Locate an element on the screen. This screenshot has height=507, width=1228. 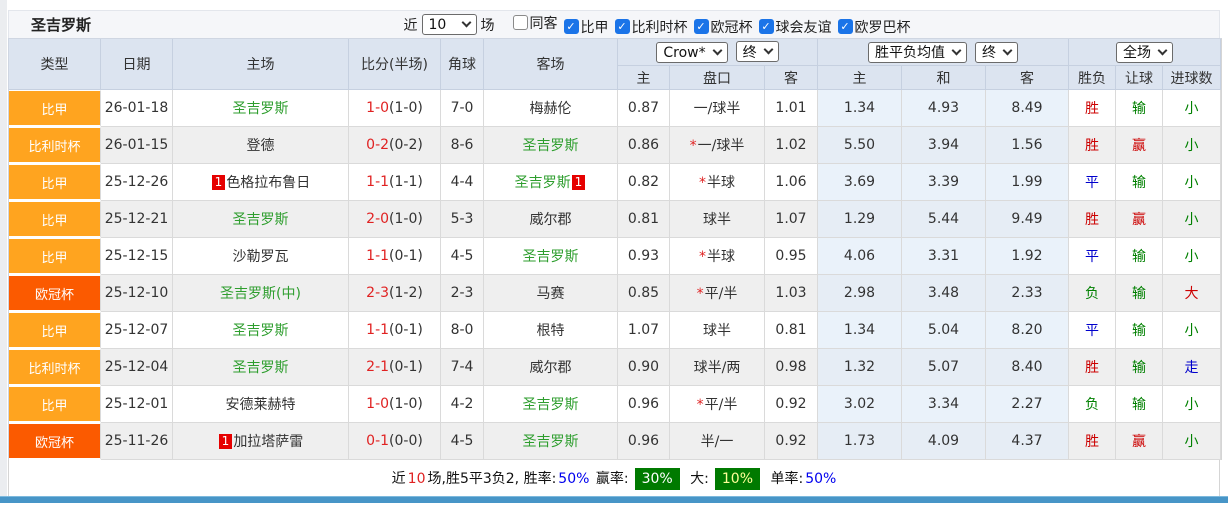
team-name: 登德 is located at coordinates (260, 146).